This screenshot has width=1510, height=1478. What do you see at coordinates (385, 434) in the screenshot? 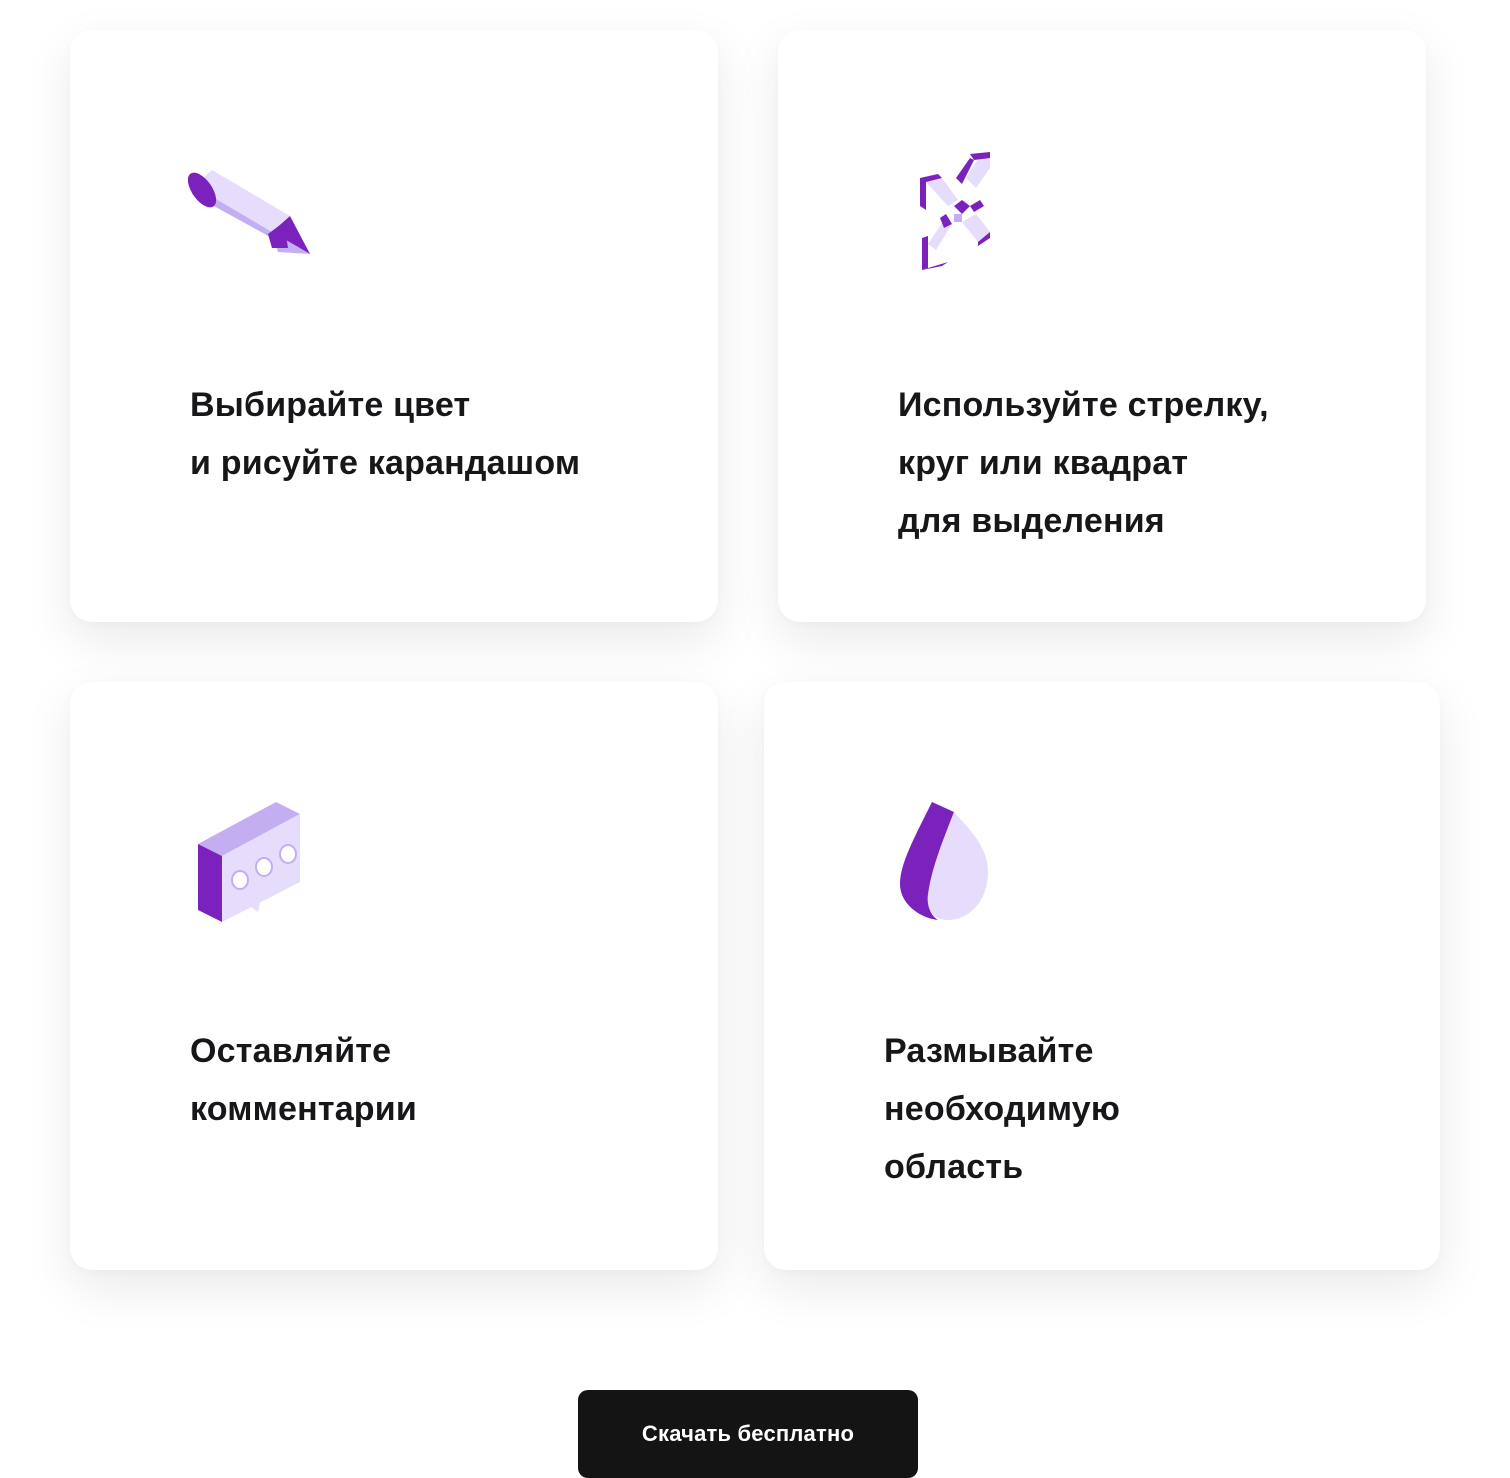
I see `feature-text-pencil: Выбирайте цвет и рисуйте карандашом` at bounding box center [385, 434].